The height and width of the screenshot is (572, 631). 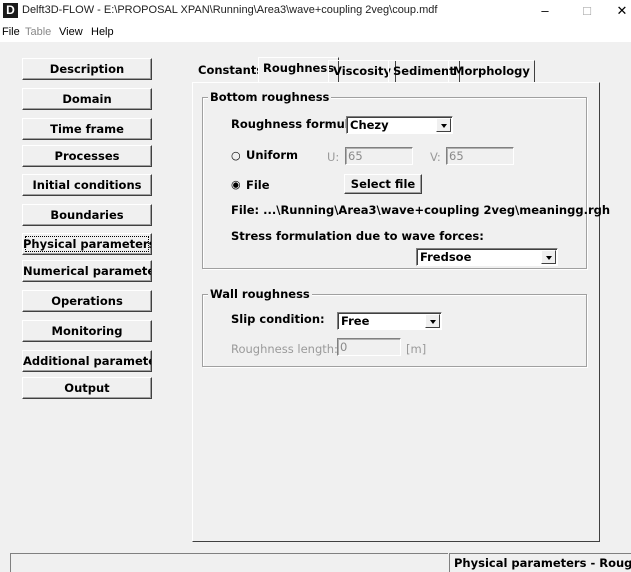 I want to click on stress-formulation-label: Stress formulation due to wave forces:, so click(x=357, y=236).